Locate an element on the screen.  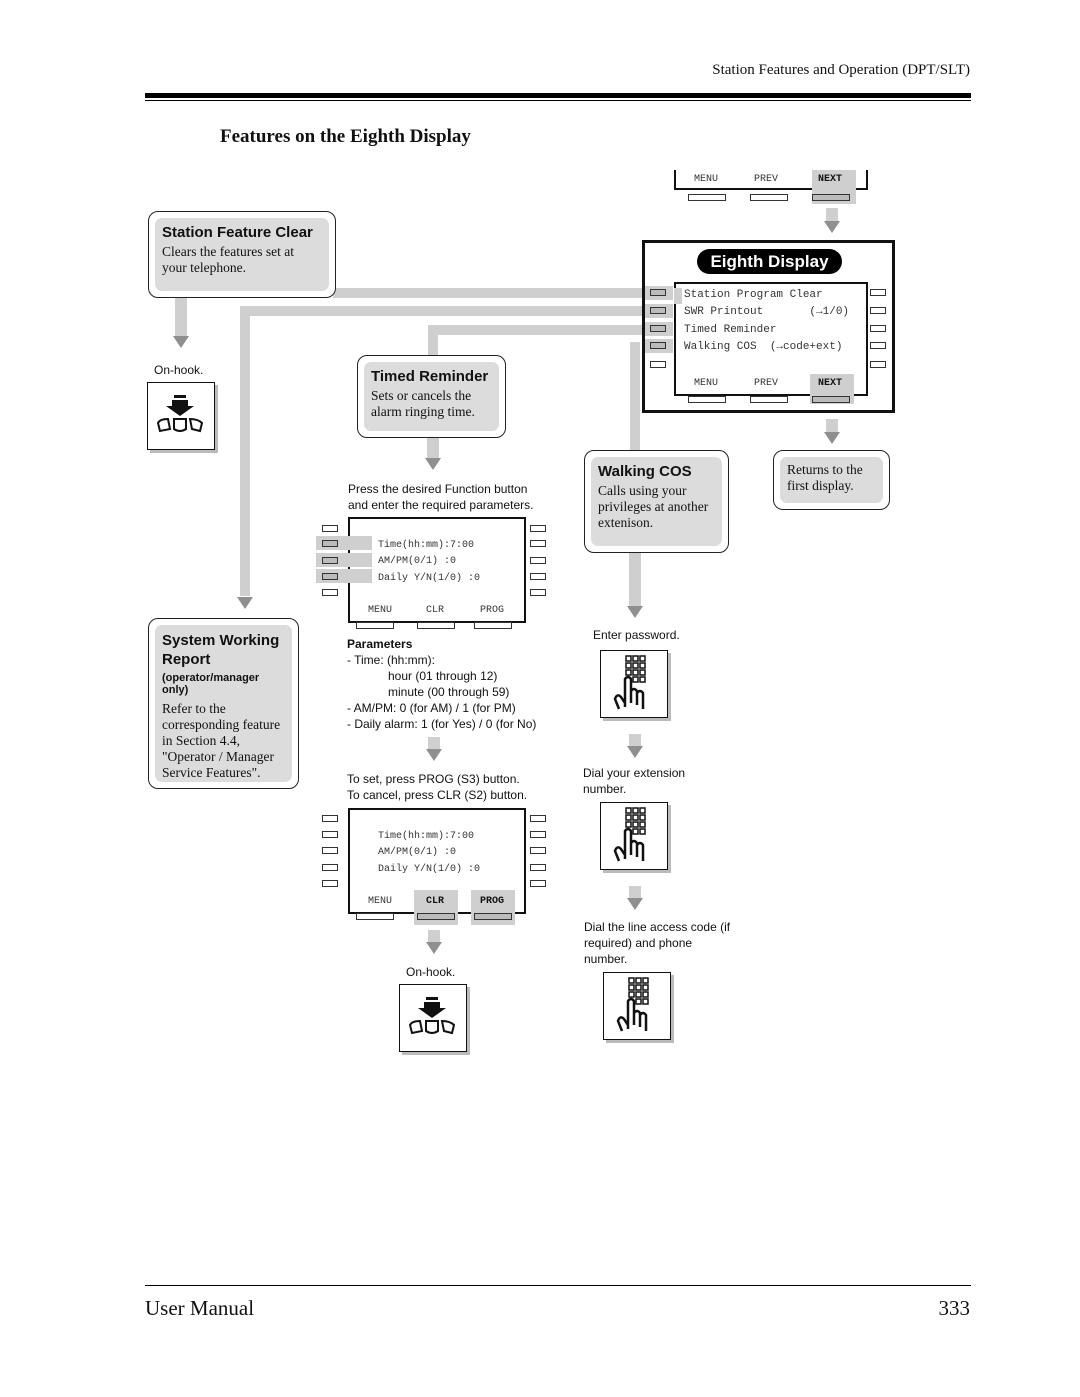
footer-rule is located at coordinates (558, 1285).